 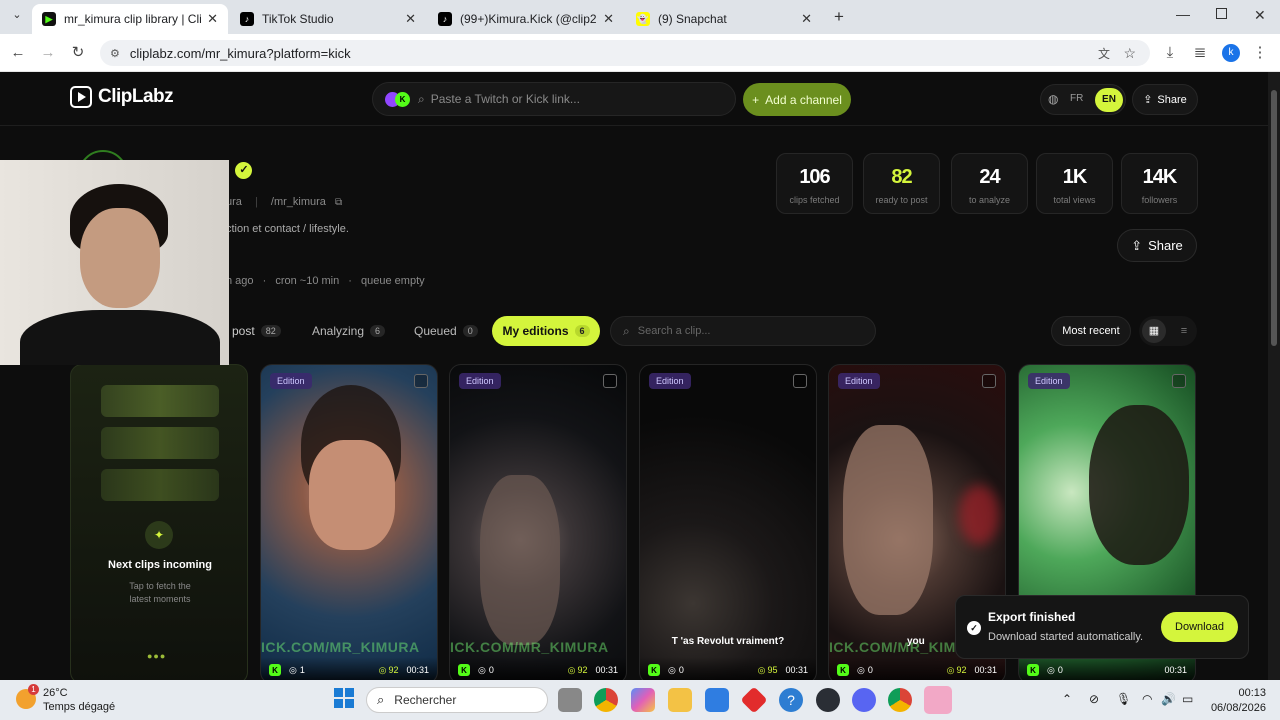 I want to click on clock-date: 06/08/2026, so click(x=1233, y=708).